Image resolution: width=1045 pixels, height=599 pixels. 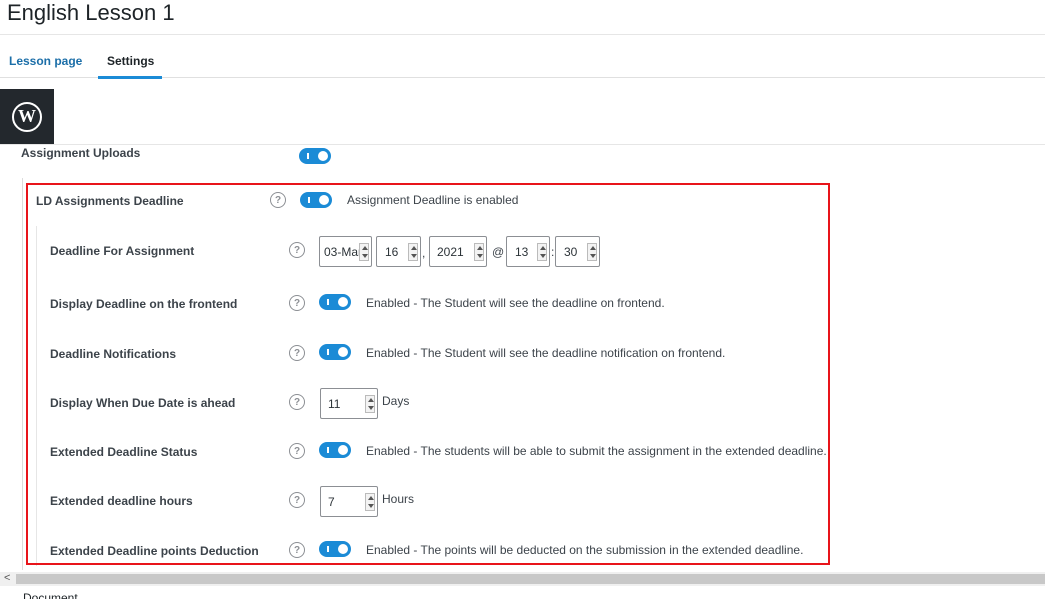 What do you see at coordinates (315, 156) in the screenshot?
I see `assignment-uploads-toggle` at bounding box center [315, 156].